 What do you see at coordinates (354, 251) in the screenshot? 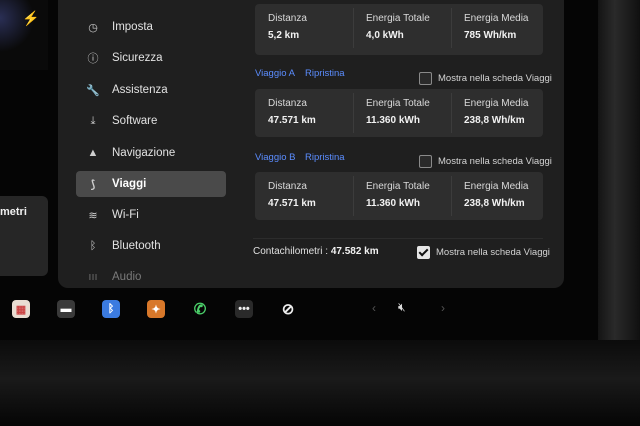
I see `odometer-value: 47.582 km` at bounding box center [354, 251].